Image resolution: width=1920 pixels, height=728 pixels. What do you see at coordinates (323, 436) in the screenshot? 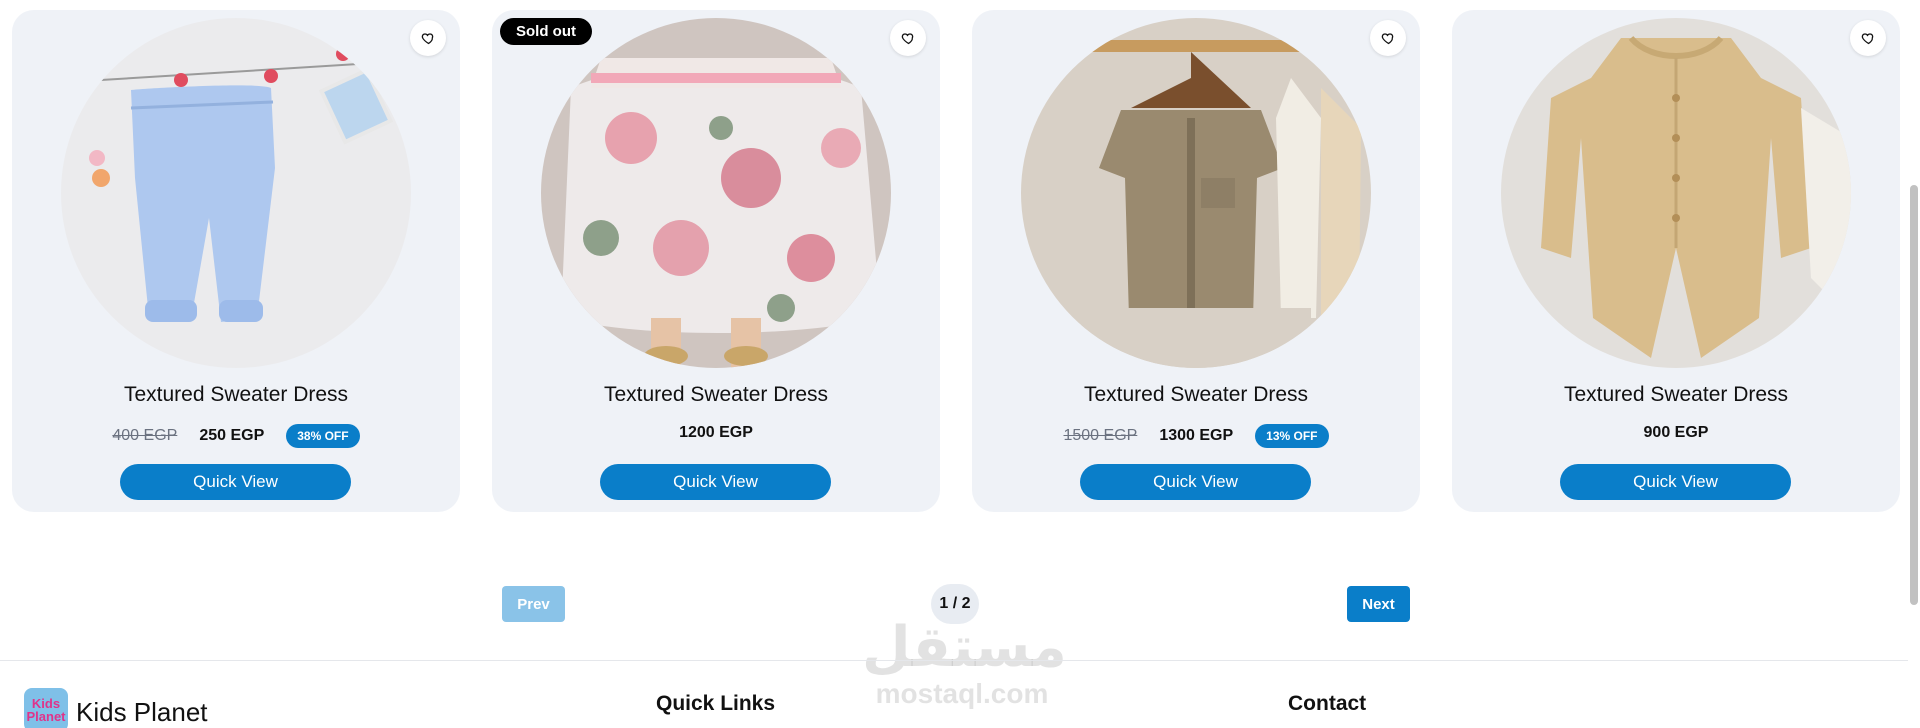
I see `discount-badge: 38% OFF` at bounding box center [323, 436].